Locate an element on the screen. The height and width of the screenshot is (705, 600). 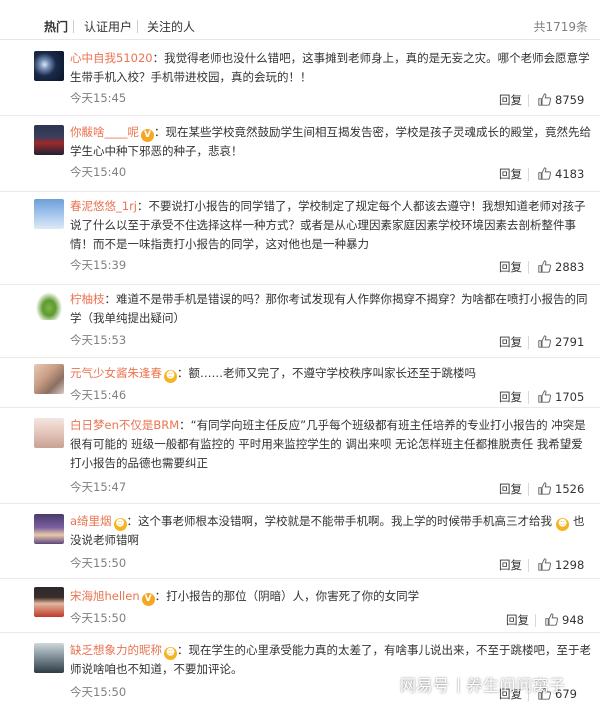
like-count: 1298 is located at coordinates (570, 565).